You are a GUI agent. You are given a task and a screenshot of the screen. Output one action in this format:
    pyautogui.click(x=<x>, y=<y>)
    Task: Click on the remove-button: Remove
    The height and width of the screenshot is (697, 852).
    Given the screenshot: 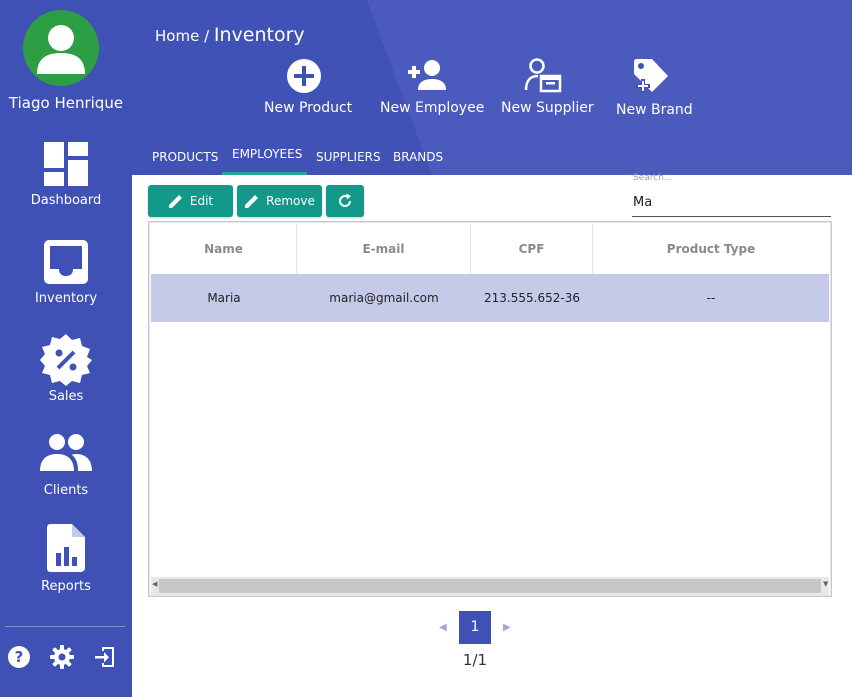 What is the action you would take?
    pyautogui.click(x=279, y=201)
    